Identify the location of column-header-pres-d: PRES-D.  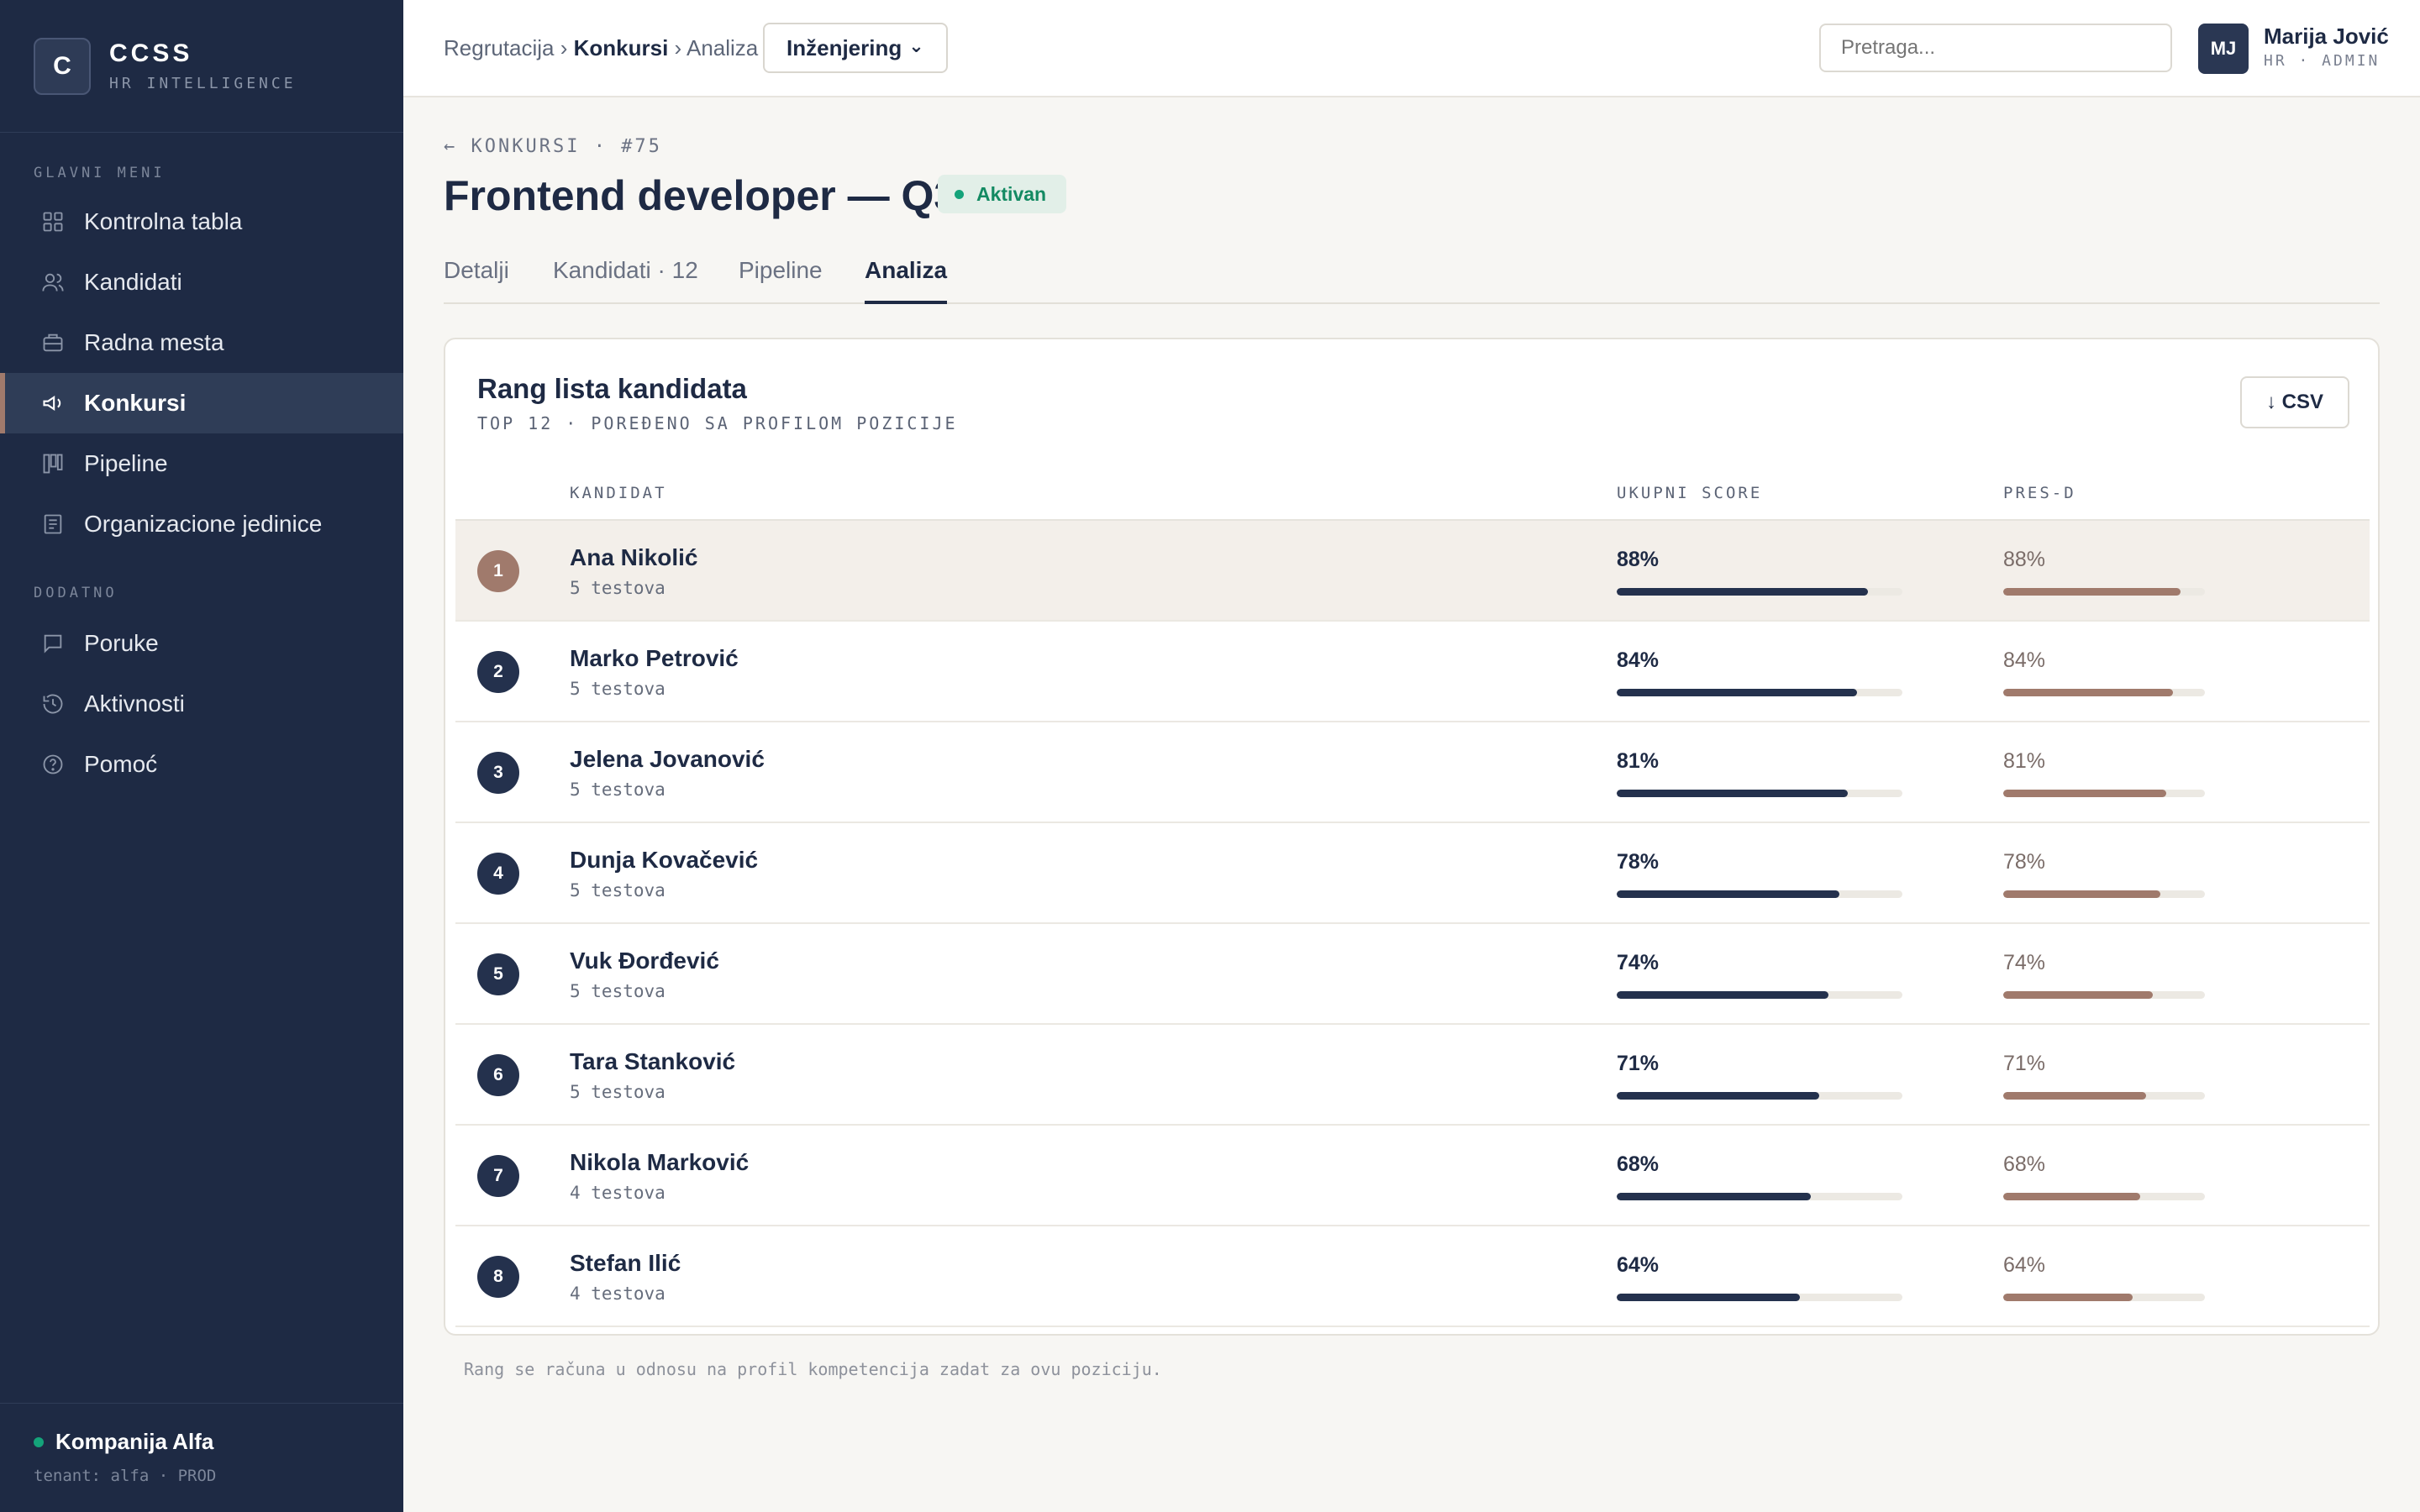
(2040, 493).